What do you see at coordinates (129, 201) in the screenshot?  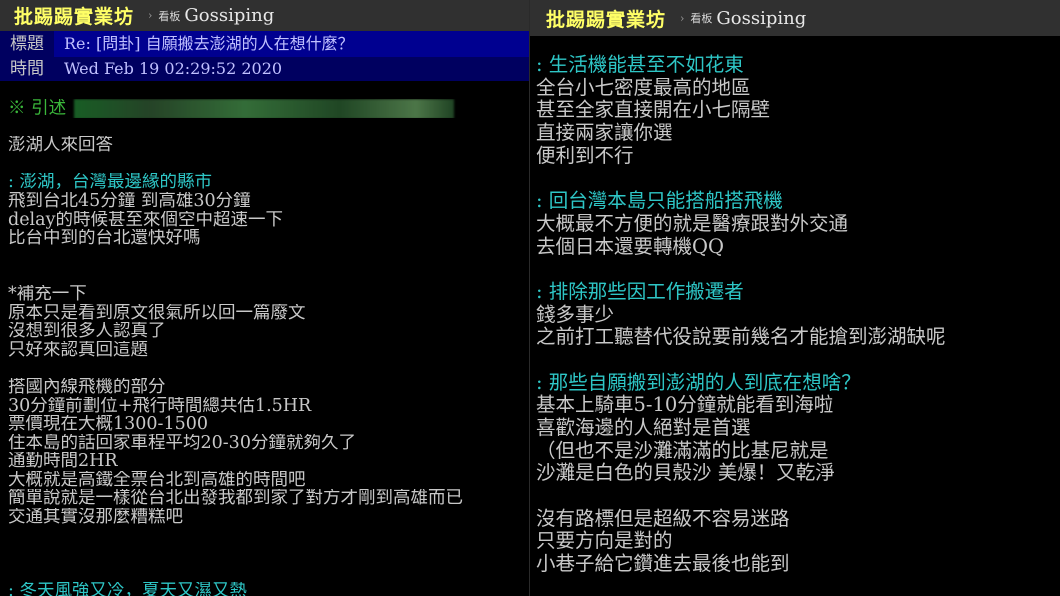 I see `body-line: 飛到台北45分鐘 到高雄30分鐘` at bounding box center [129, 201].